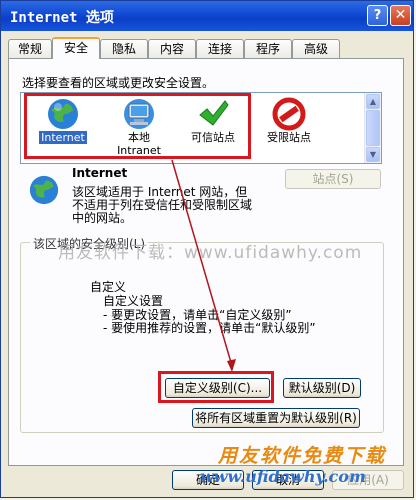  Describe the element at coordinates (76, 48) in the screenshot. I see `tab-security: 安全` at that location.